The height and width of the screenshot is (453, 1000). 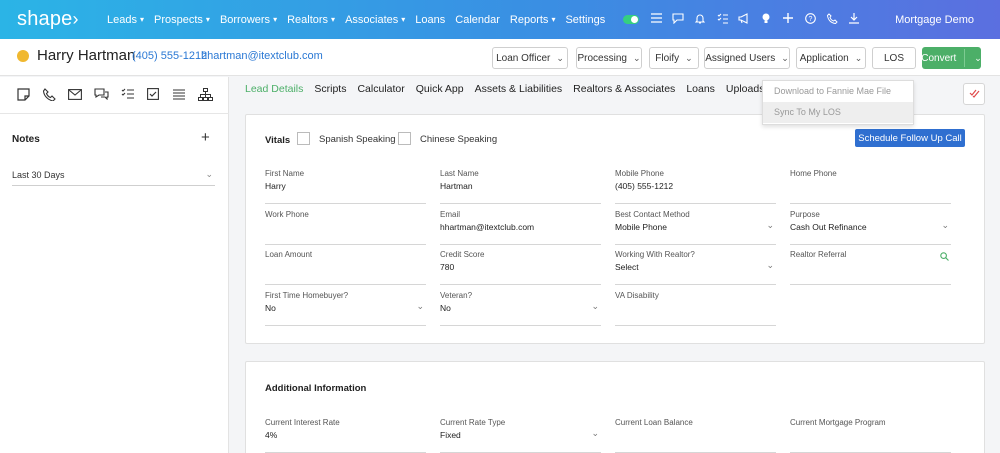 I want to click on menu-item-sync-los: Sync To My LOS, so click(x=838, y=112).